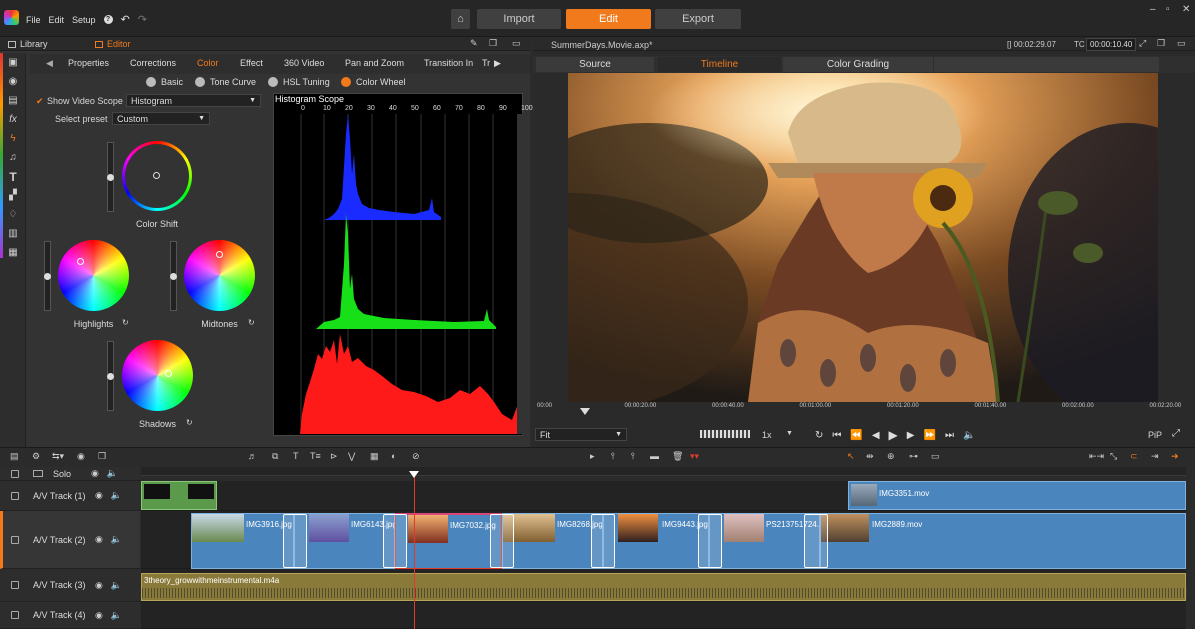 The height and width of the screenshot is (629, 1195). I want to click on snapshot-icon: ⤢, so click(1142, 43).